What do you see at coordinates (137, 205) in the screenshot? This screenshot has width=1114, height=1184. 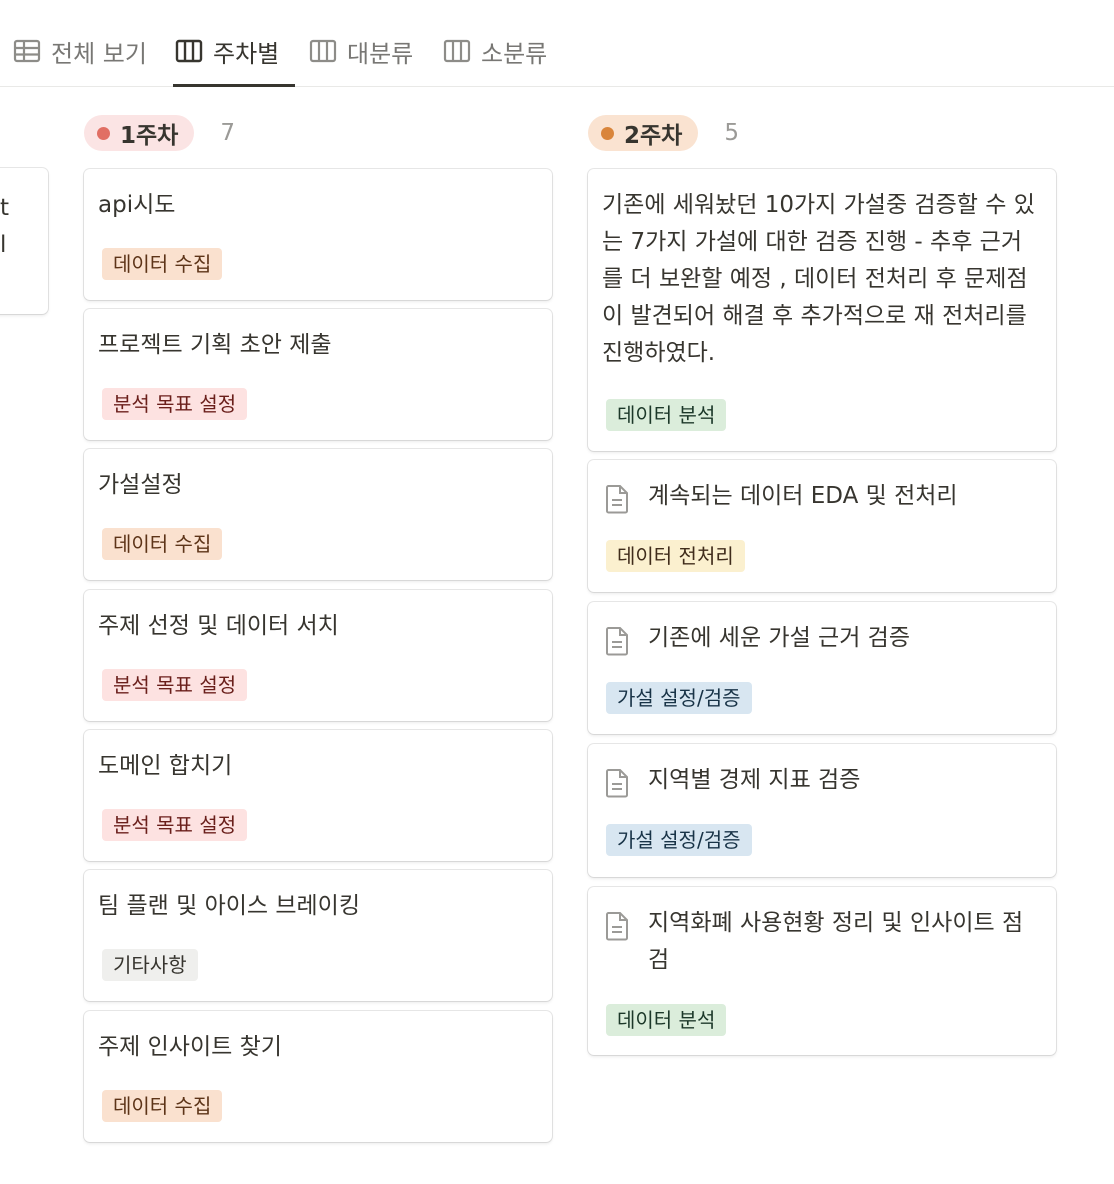 I see `card-title: api시도` at bounding box center [137, 205].